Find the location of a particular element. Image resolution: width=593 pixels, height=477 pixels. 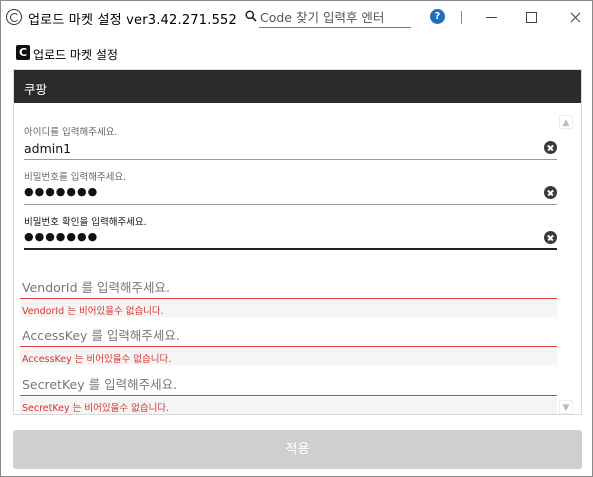

code-search is located at coordinates (328, 18).